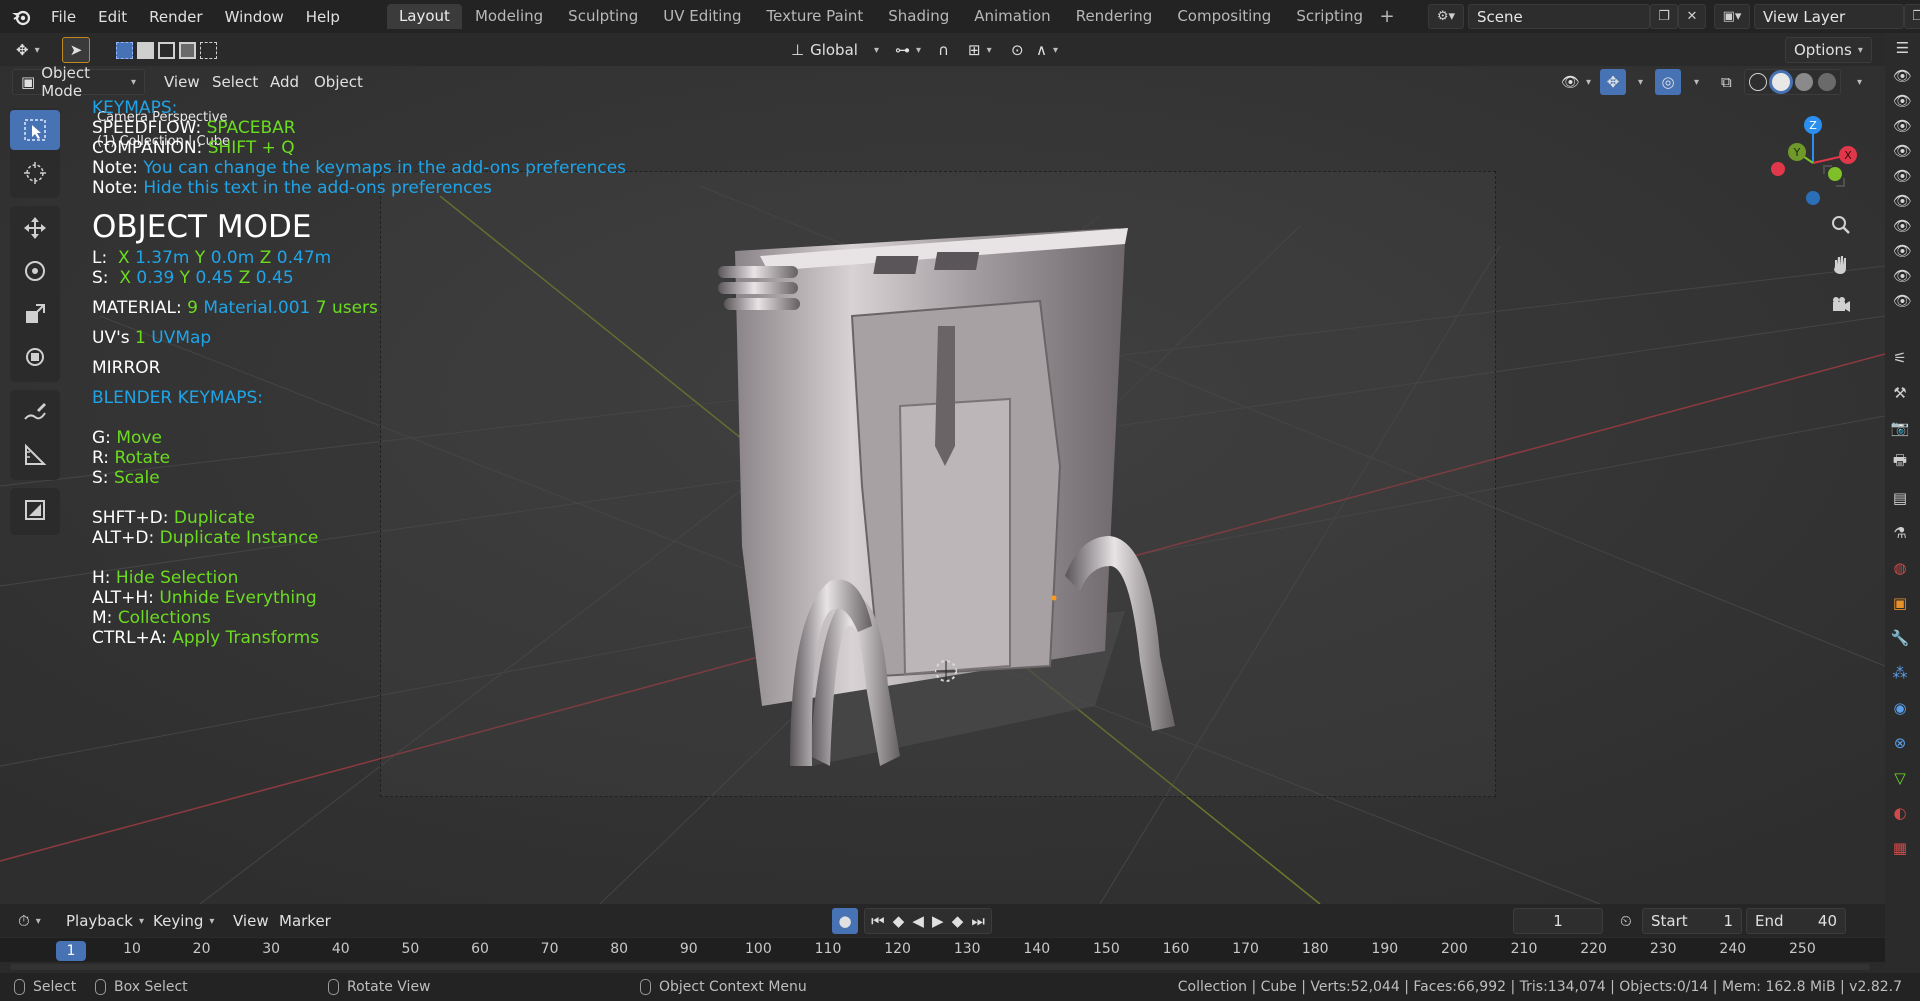 The width and height of the screenshot is (1920, 1001). I want to click on wireframe-shading-icon, so click(1758, 82).